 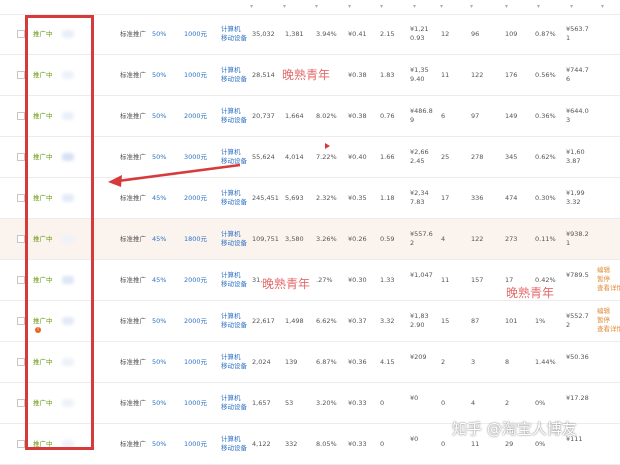 I want to click on zhihu-watermark: 知乎 @淘宝人博友, so click(x=514, y=429).